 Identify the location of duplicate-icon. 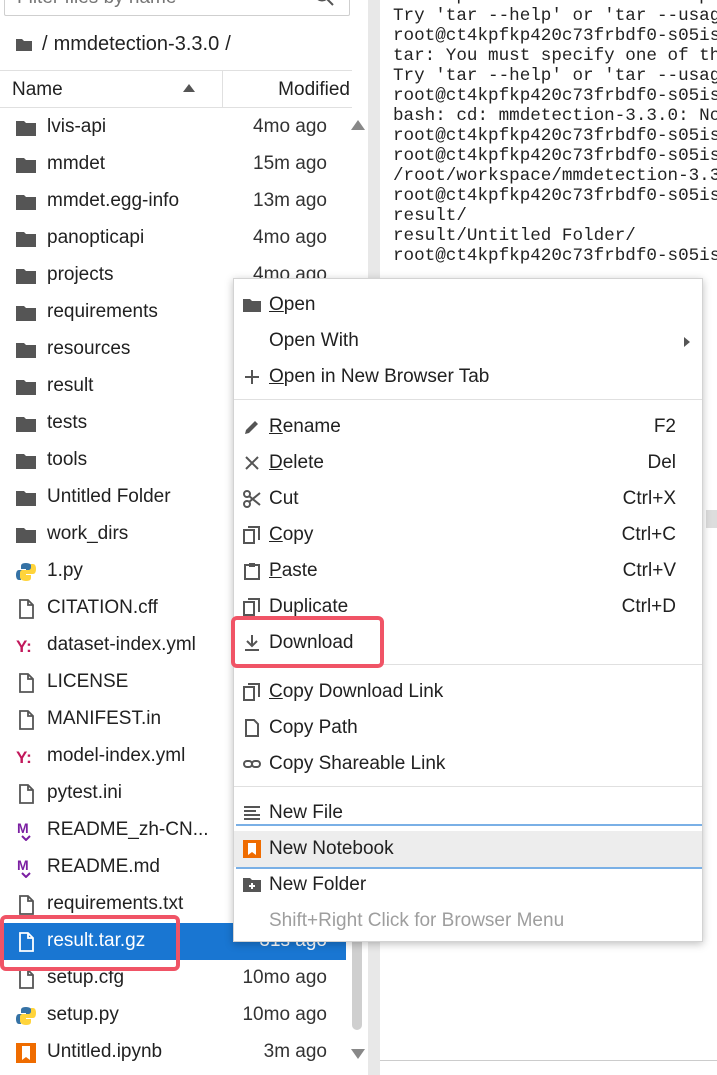
(251, 607).